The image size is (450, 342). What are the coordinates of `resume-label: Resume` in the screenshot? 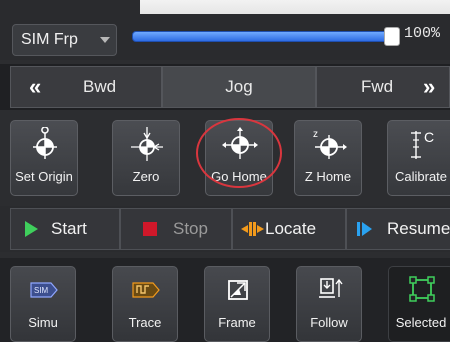 It's located at (418, 228).